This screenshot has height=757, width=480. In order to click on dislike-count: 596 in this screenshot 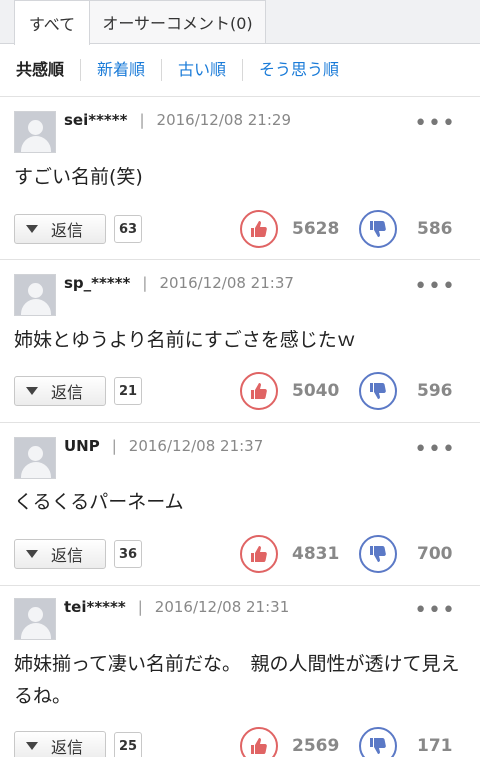, I will do `click(435, 391)`.